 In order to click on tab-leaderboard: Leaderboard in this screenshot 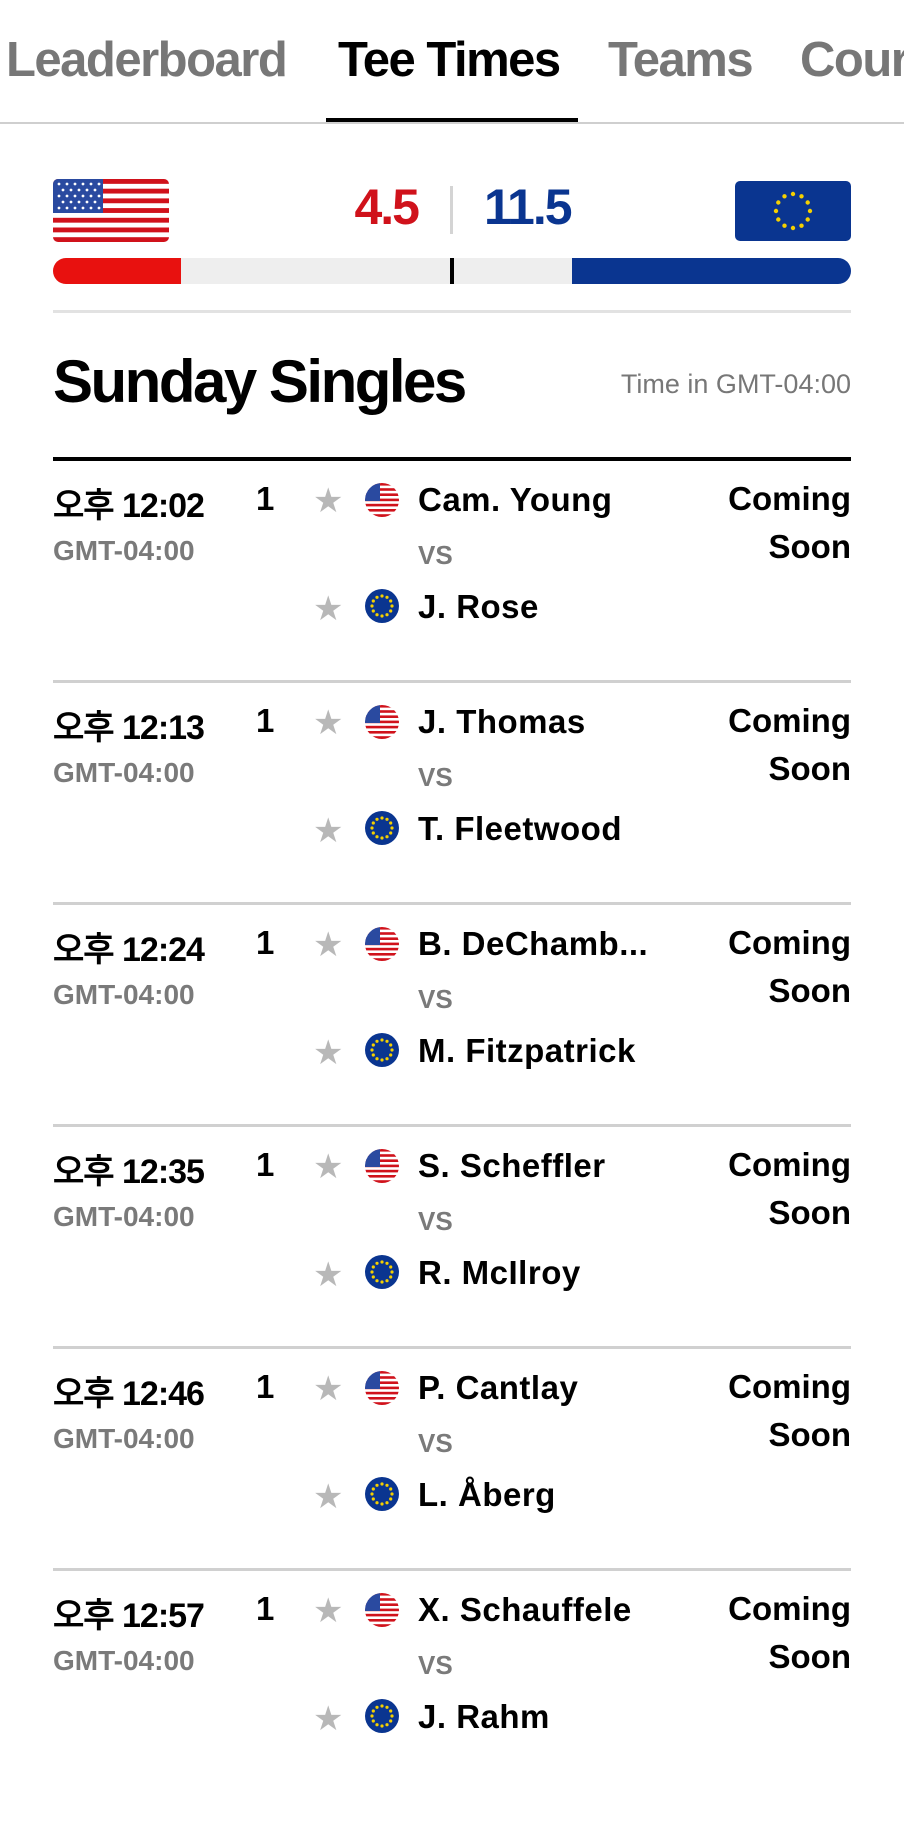, I will do `click(147, 60)`.